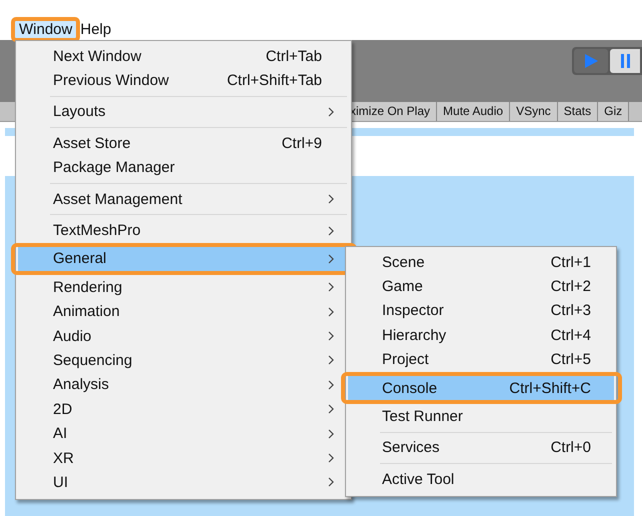 This screenshot has height=516, width=642. Describe the element at coordinates (183, 360) in the screenshot. I see `menu-item: Sequencing` at that location.